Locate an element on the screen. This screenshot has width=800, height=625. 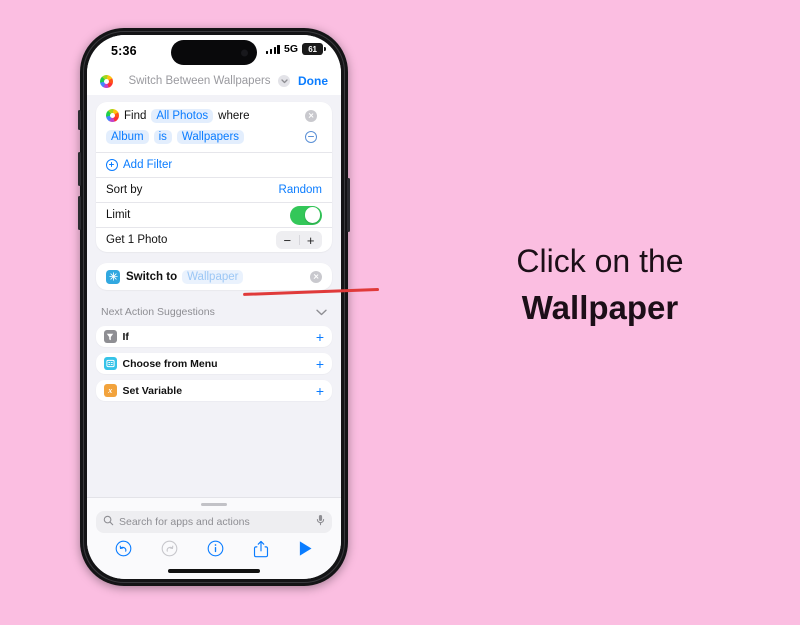
limit-toggle is located at coordinates (306, 215).